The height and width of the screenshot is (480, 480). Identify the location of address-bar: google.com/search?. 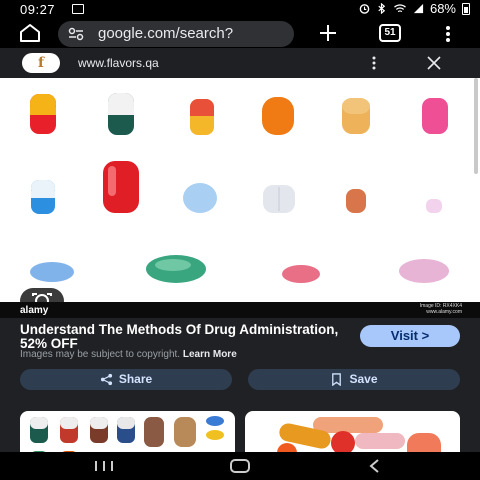
(176, 34).